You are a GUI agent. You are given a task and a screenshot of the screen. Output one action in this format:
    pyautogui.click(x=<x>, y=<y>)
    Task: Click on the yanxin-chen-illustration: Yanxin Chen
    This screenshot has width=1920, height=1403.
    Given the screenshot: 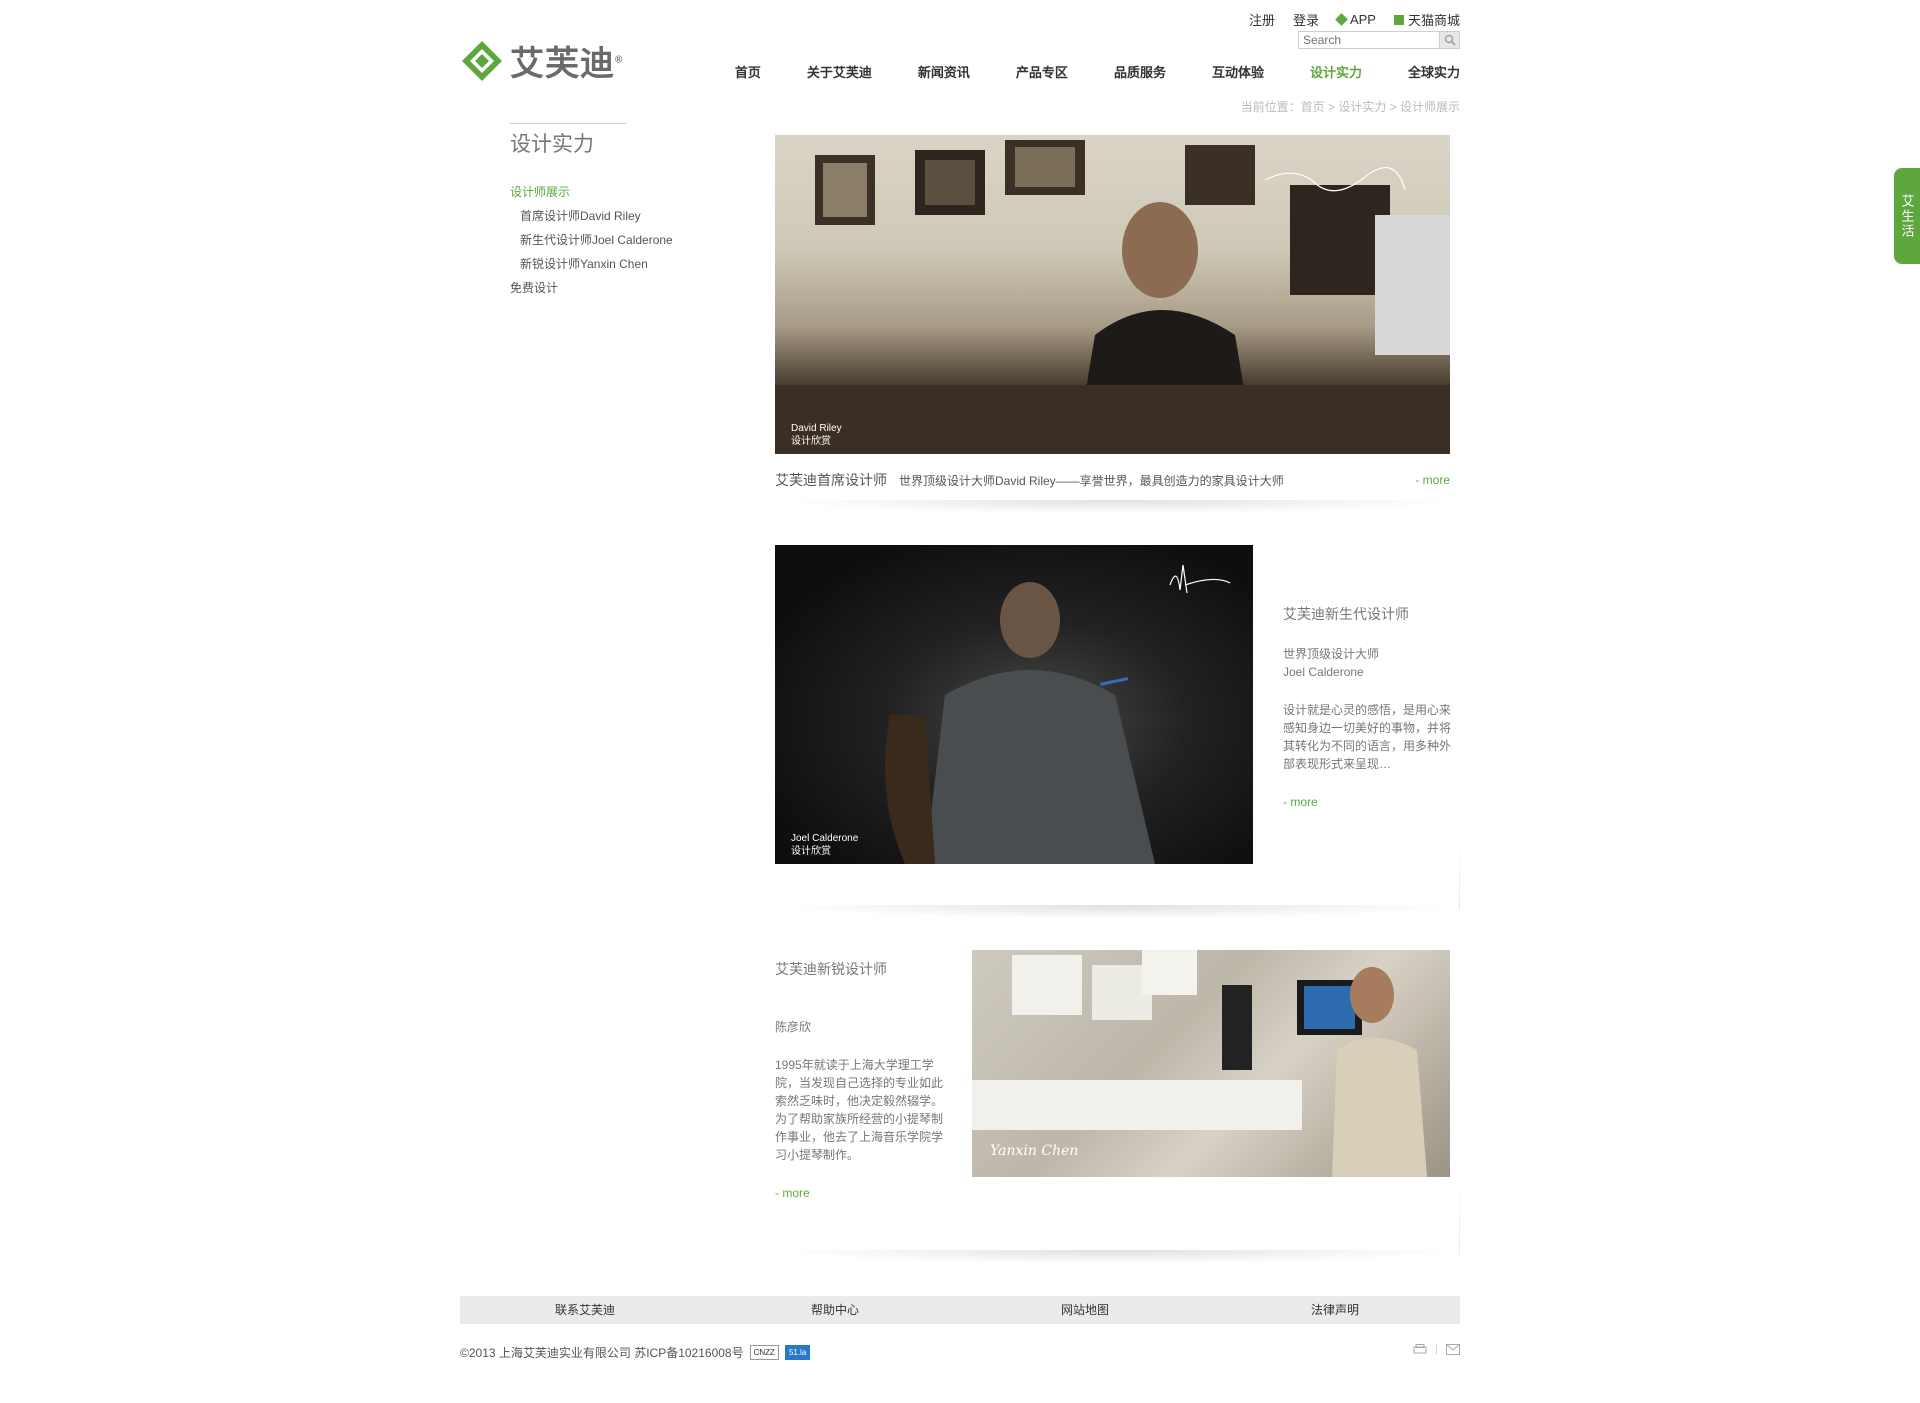 What is the action you would take?
    pyautogui.click(x=1199, y=1063)
    